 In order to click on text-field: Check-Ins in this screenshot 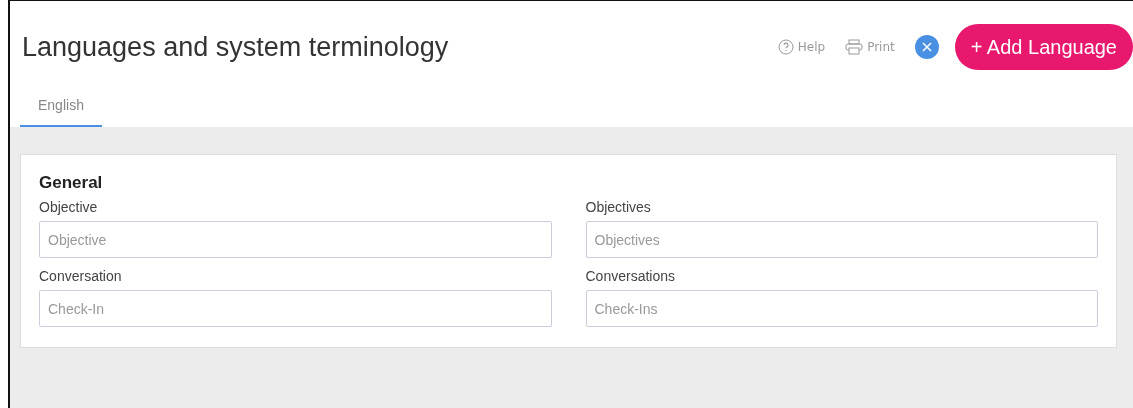, I will do `click(841, 308)`.